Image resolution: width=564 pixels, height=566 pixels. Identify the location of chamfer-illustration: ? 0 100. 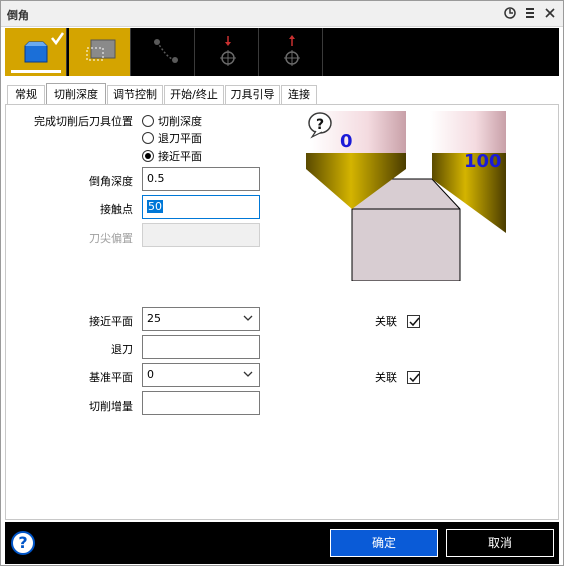
(406, 195).